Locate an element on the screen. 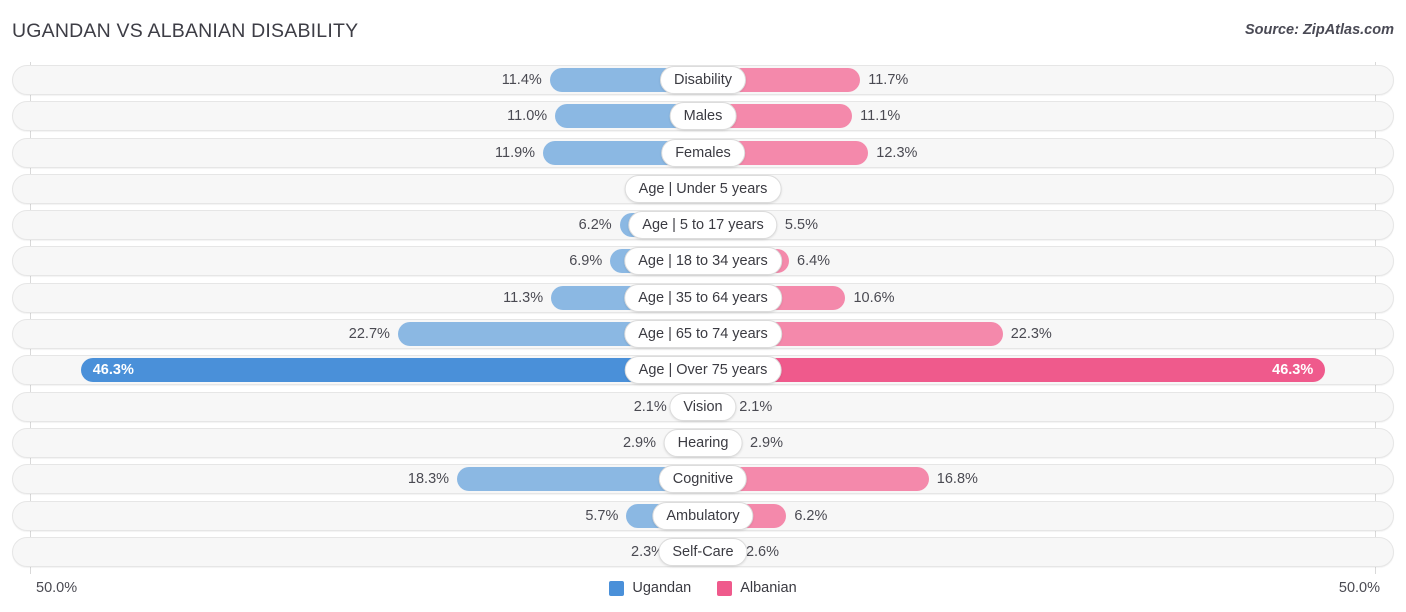  table-row: 5.7% 6.2% Ambulatory is located at coordinates (703, 515).